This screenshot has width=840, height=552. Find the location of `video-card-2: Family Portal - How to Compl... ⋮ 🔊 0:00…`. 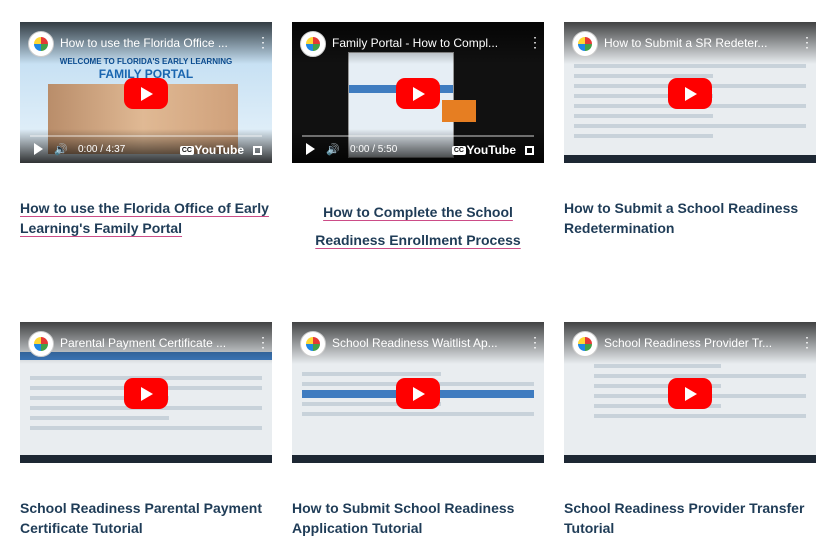

video-card-2: Family Portal - How to Compl... ⋮ 🔊 0:00… is located at coordinates (418, 138).